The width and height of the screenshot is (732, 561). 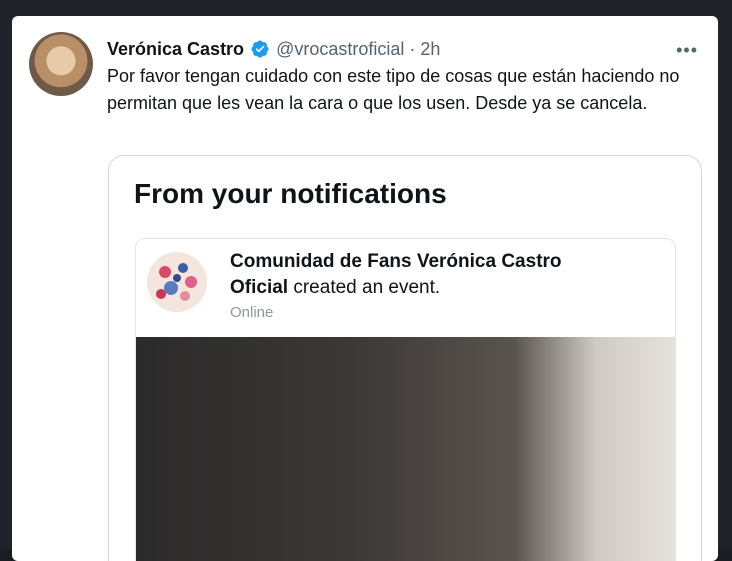 I want to click on author-handle-time: @vrocastroficial · 2h, so click(x=358, y=49).